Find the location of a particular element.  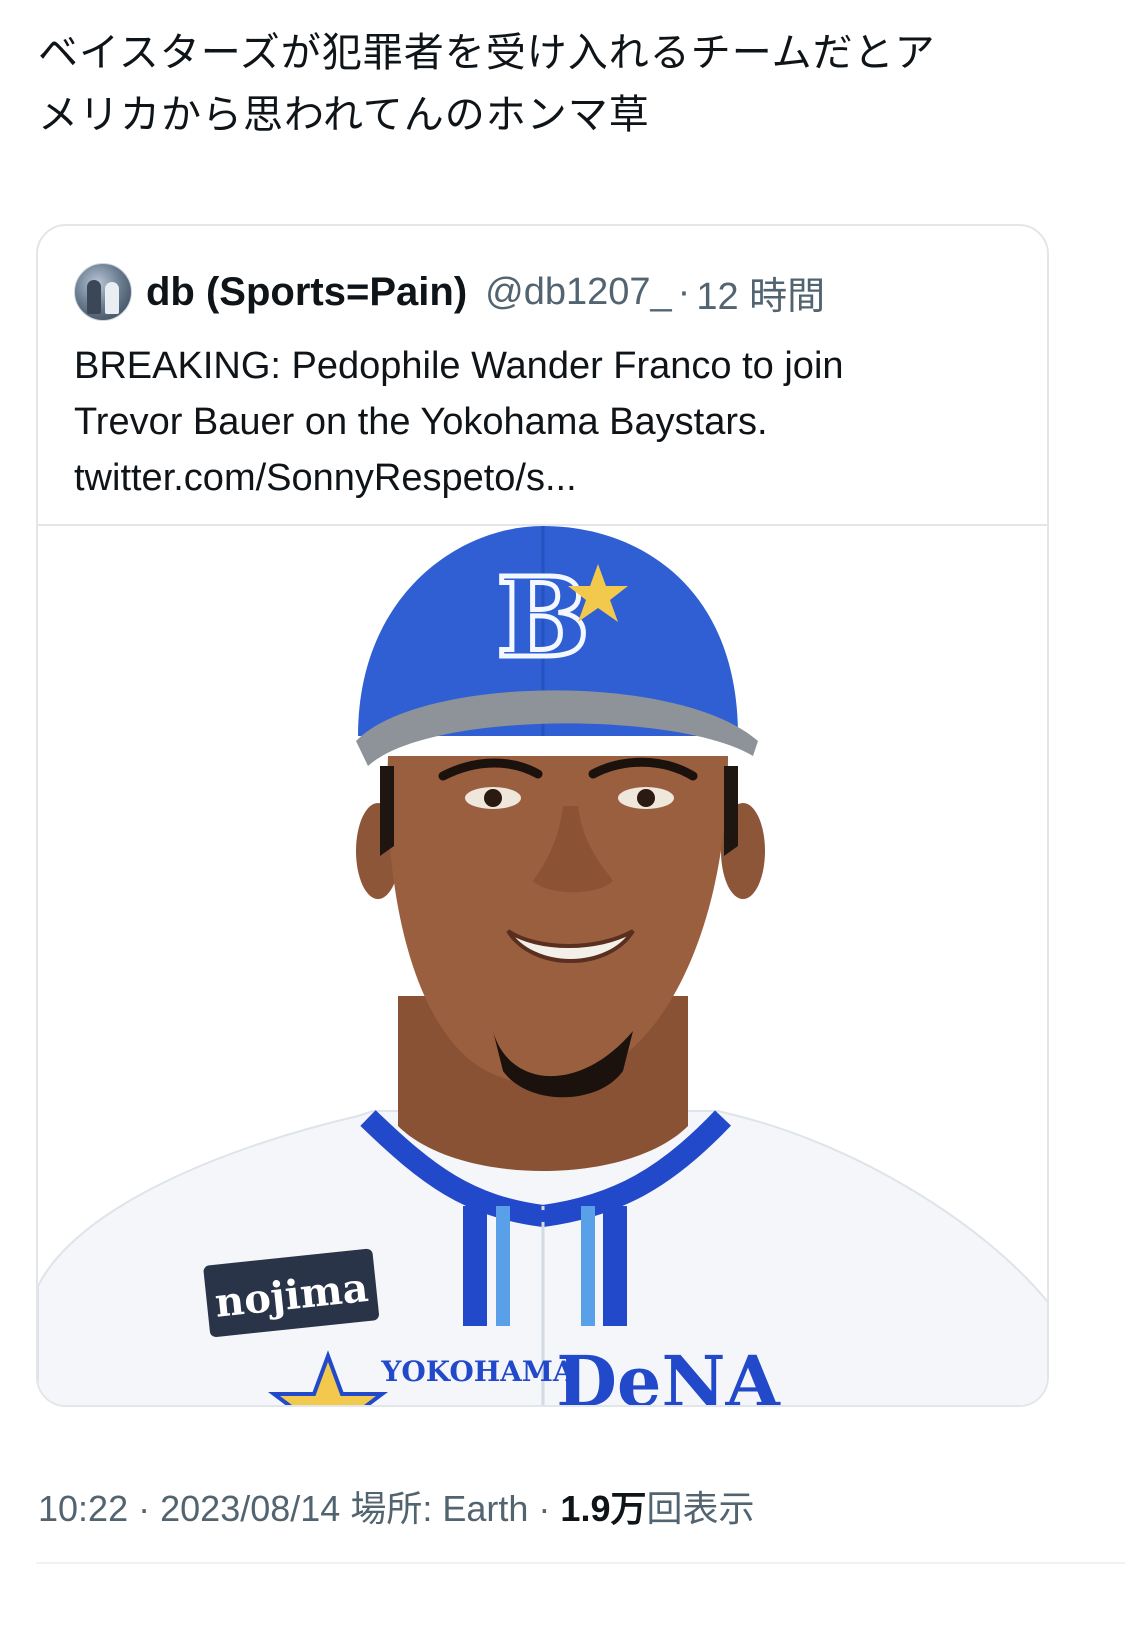

quoted-tweet-header: db (Sports=Pain) @db1207_ · 12 時間 is located at coordinates (449, 292).